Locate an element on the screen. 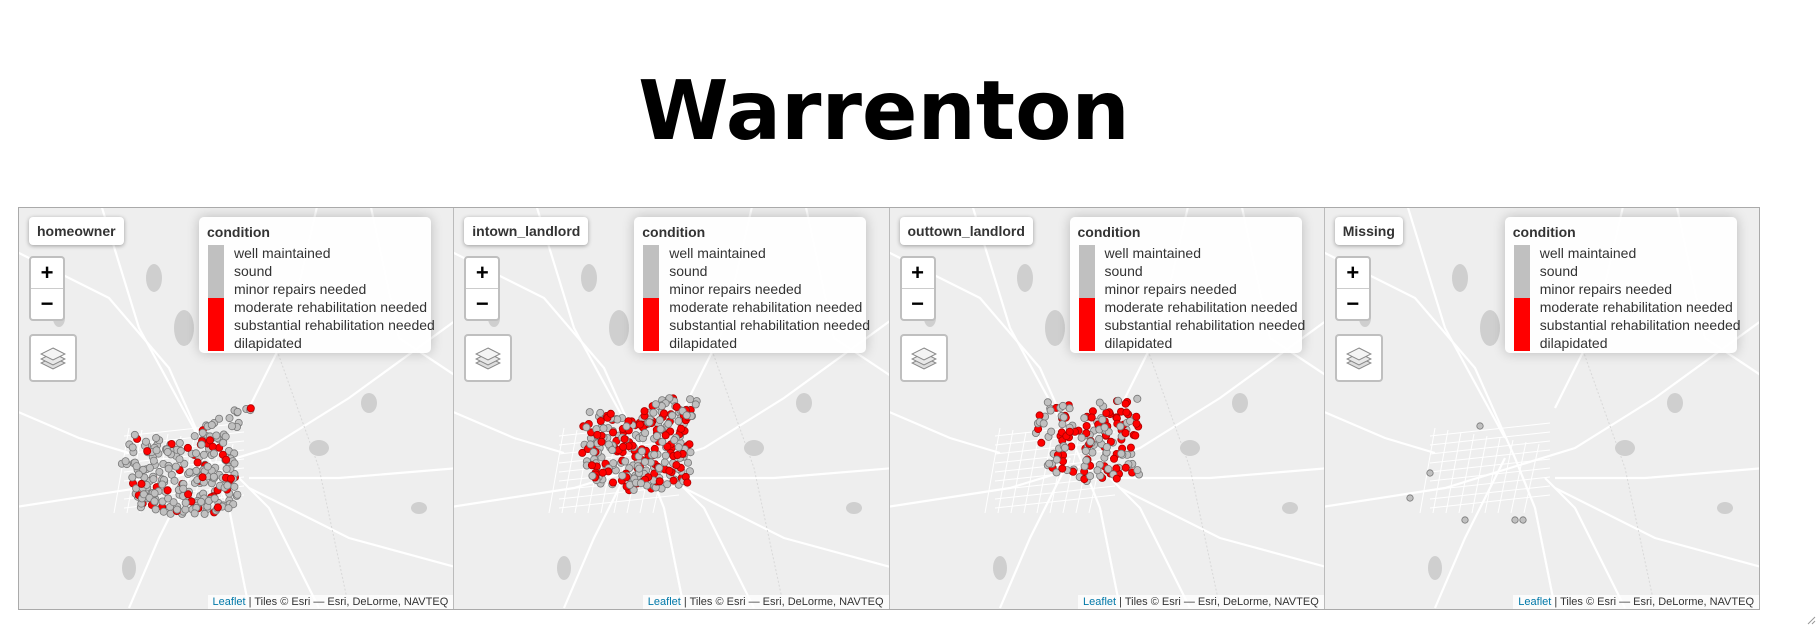 This screenshot has width=1818, height=627. layer-group-label: homeowner is located at coordinates (76, 231).